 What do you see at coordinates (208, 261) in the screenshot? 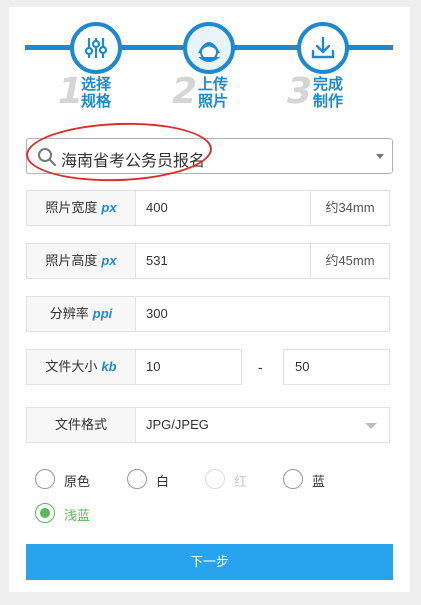
I see `height-row: 照片高度 px 531 约45mm` at bounding box center [208, 261].